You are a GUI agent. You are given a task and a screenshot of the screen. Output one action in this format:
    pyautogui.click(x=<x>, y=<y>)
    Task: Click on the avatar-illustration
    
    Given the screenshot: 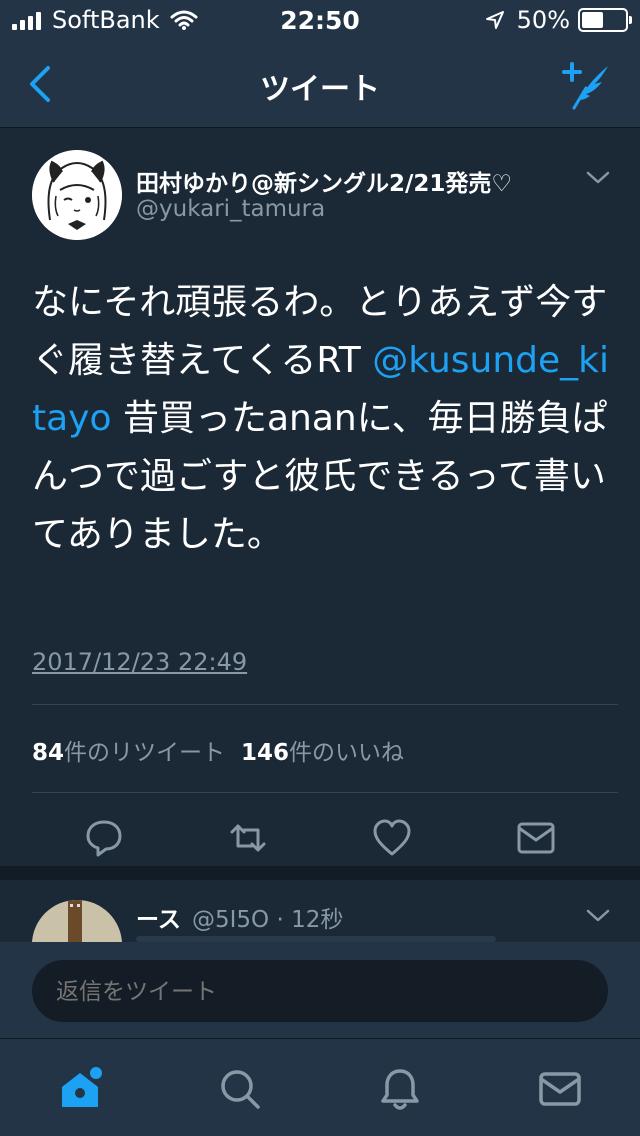 What is the action you would take?
    pyautogui.click(x=77, y=195)
    